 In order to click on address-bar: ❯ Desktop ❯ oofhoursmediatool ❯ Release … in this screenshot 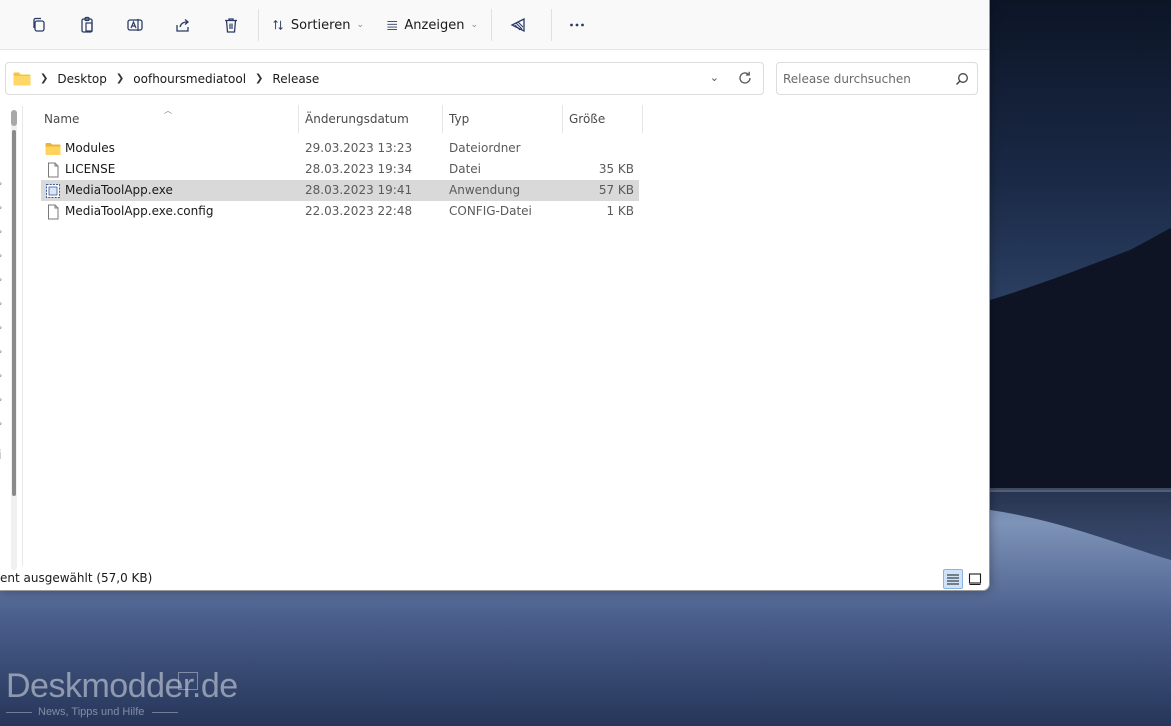, I will do `click(384, 78)`.